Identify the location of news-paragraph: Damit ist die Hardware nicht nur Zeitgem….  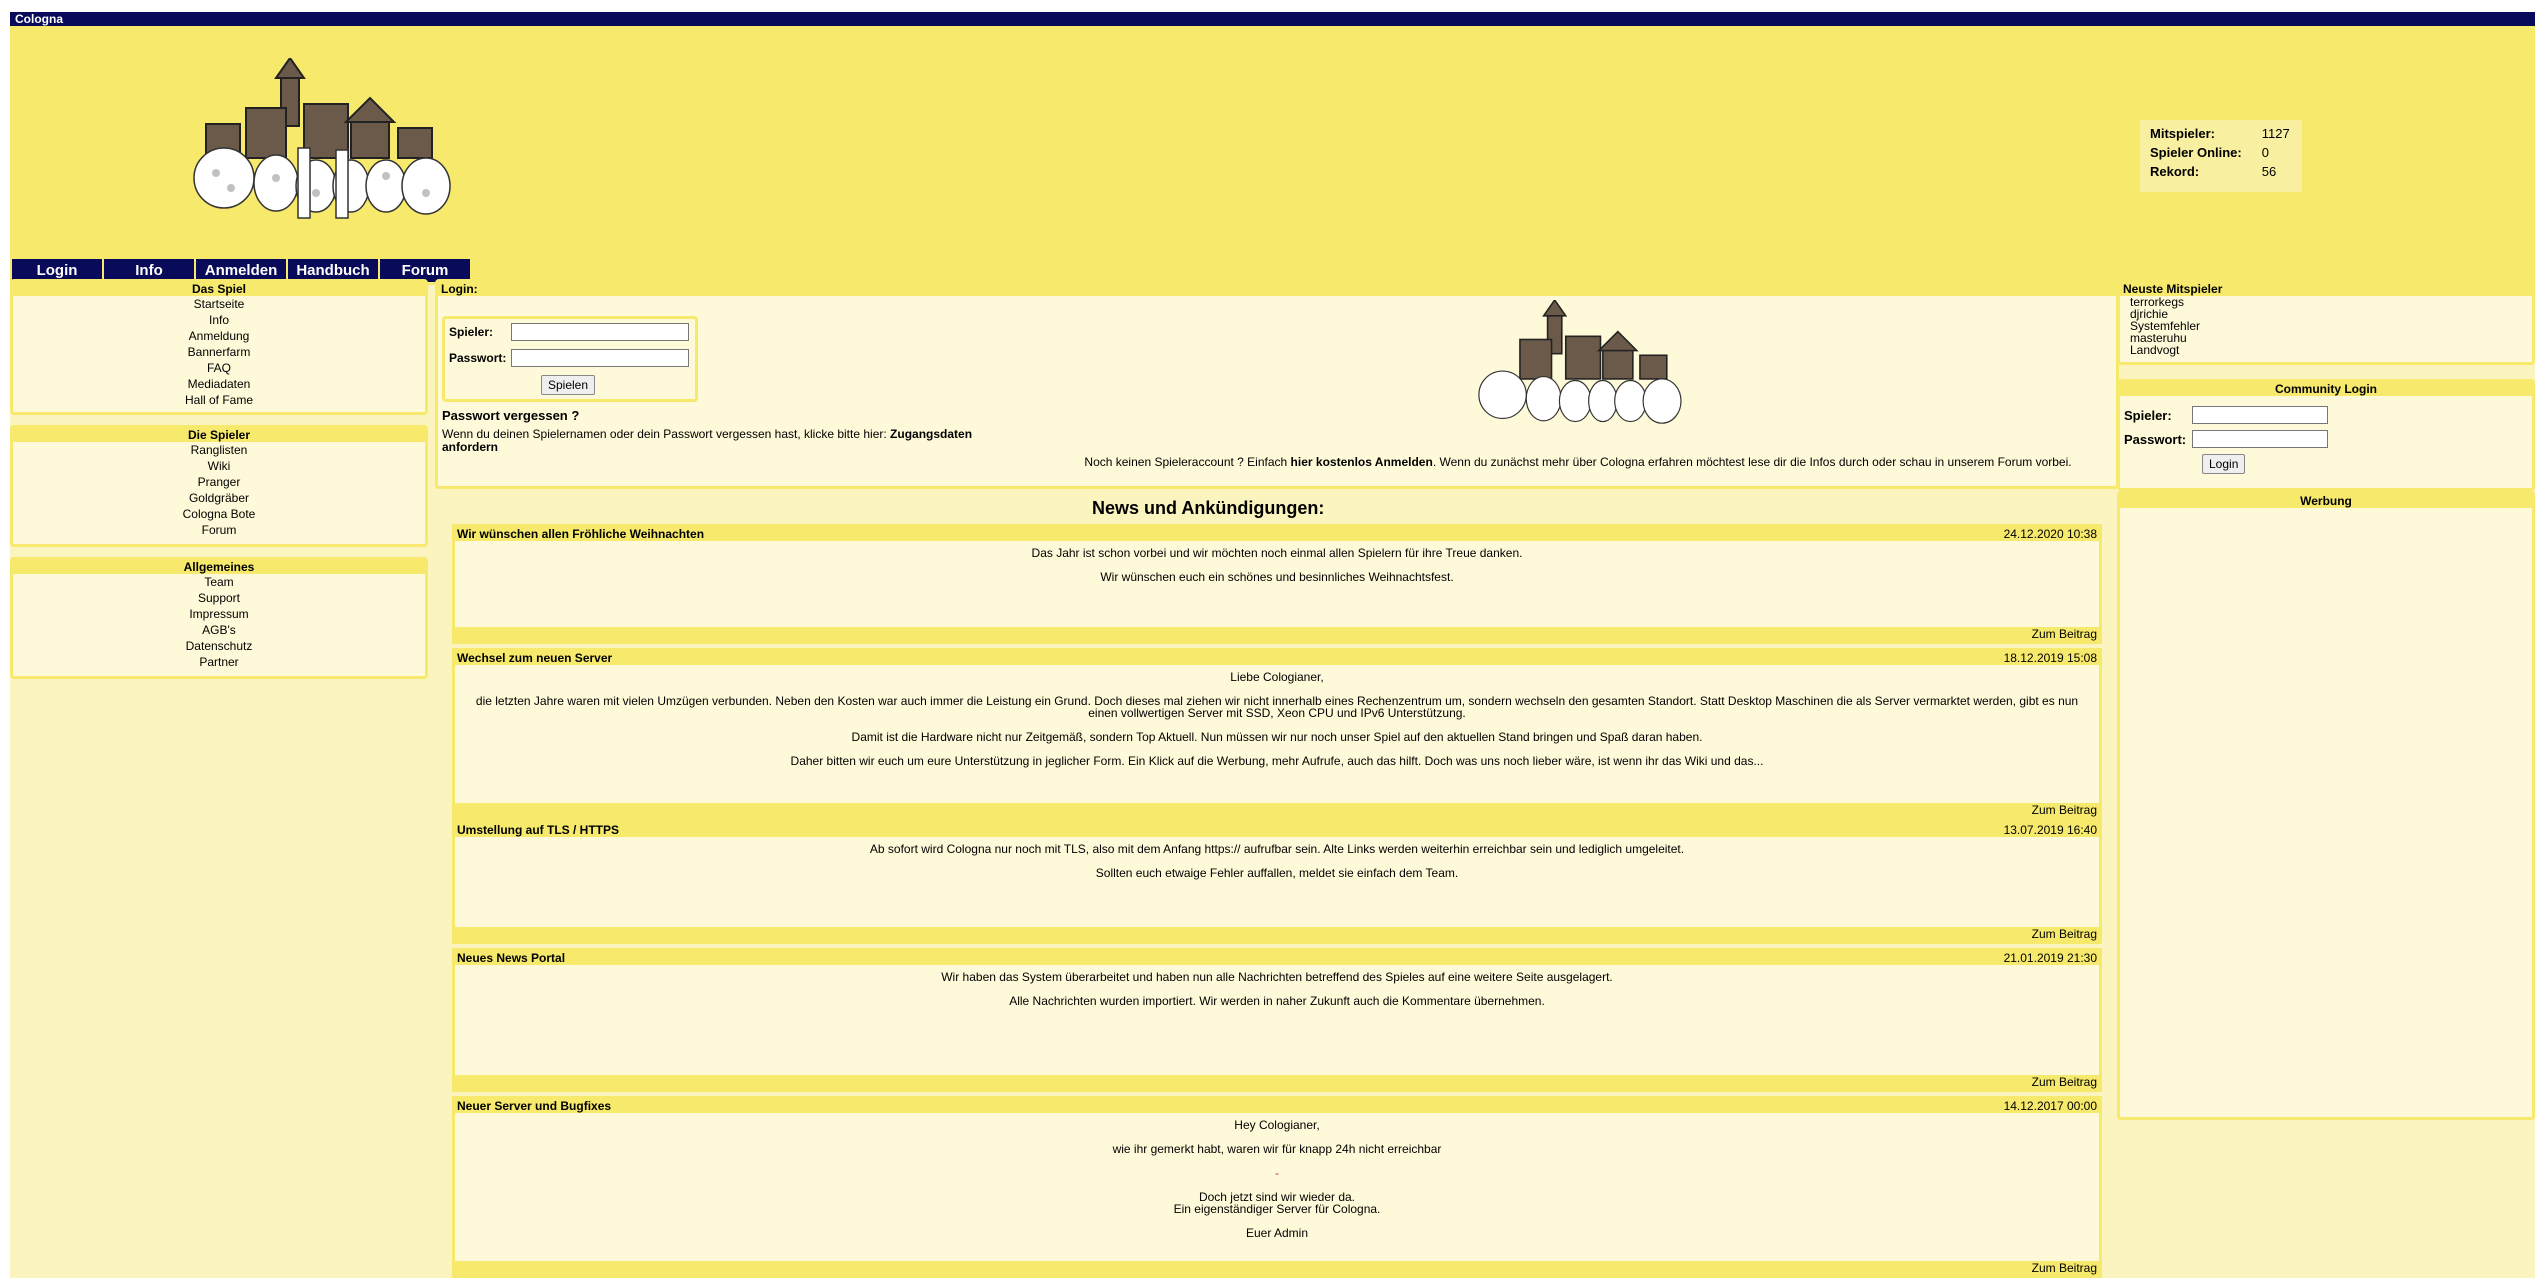
(1277, 737).